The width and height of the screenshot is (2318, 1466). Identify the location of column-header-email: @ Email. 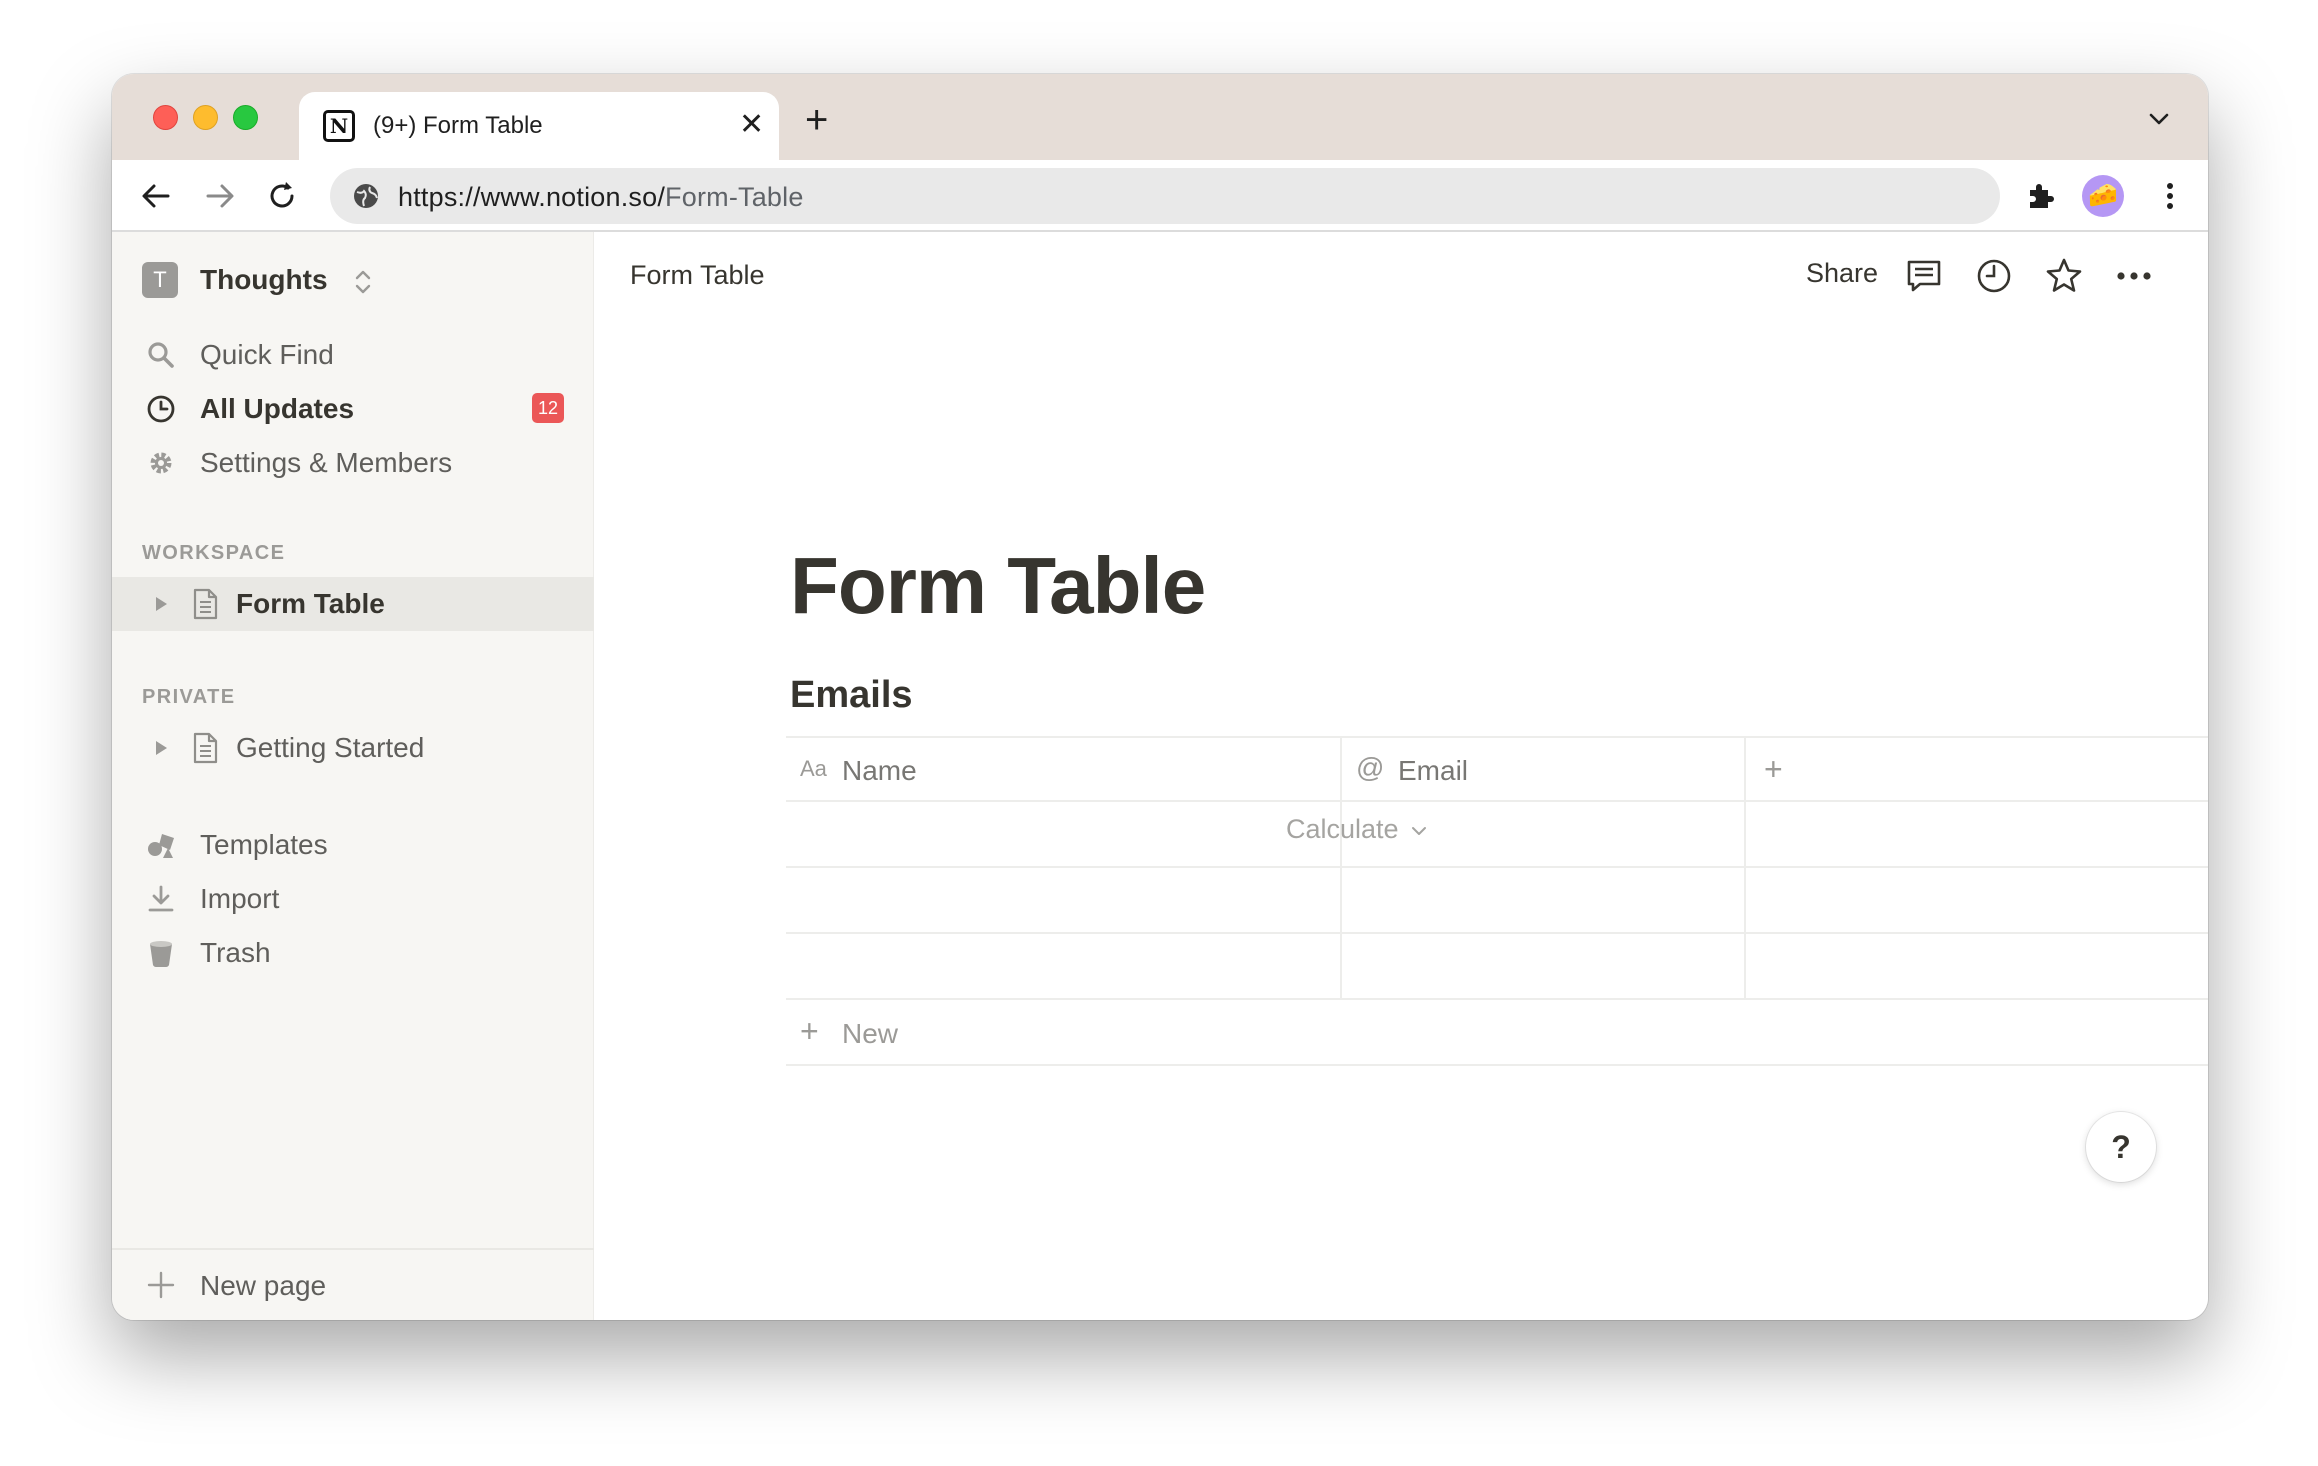
(1544, 769).